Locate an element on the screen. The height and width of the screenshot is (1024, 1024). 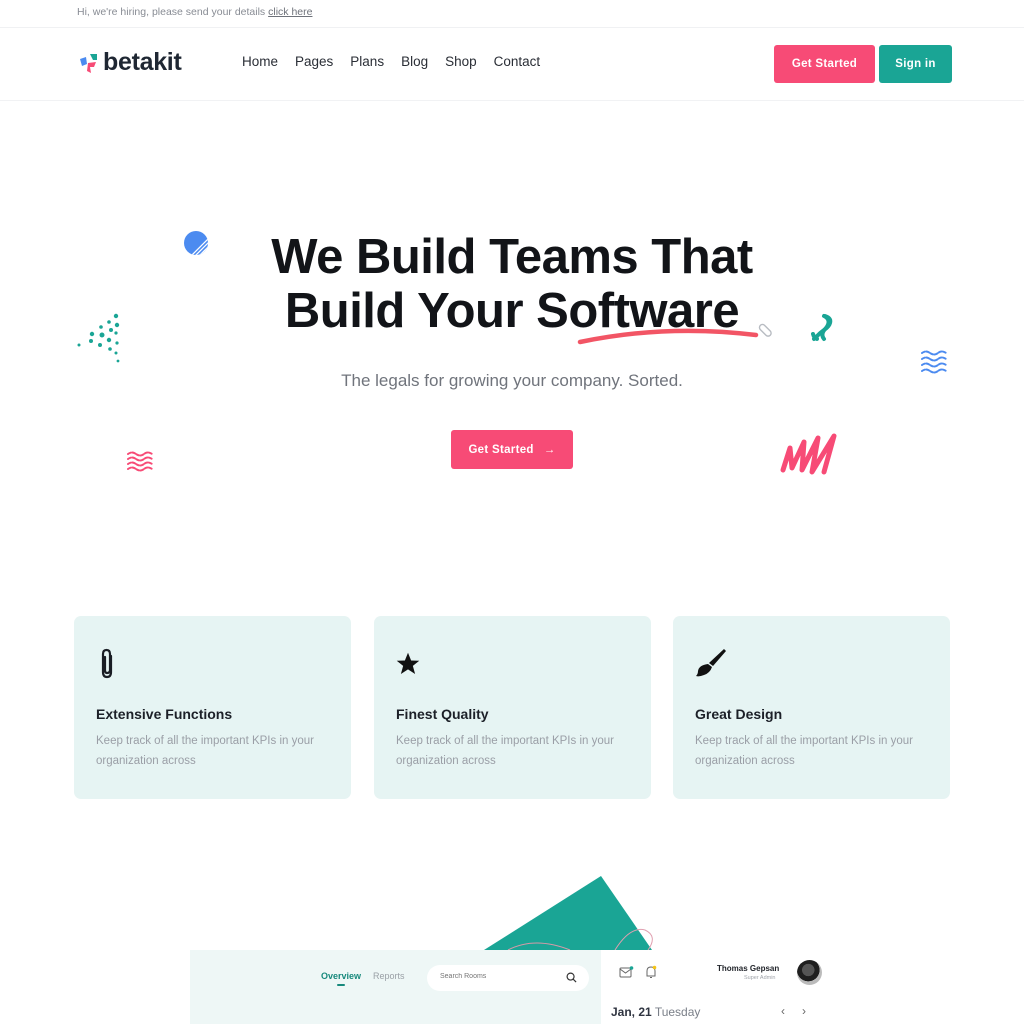
hero-title-line2: Build Your is located at coordinates (410, 311).